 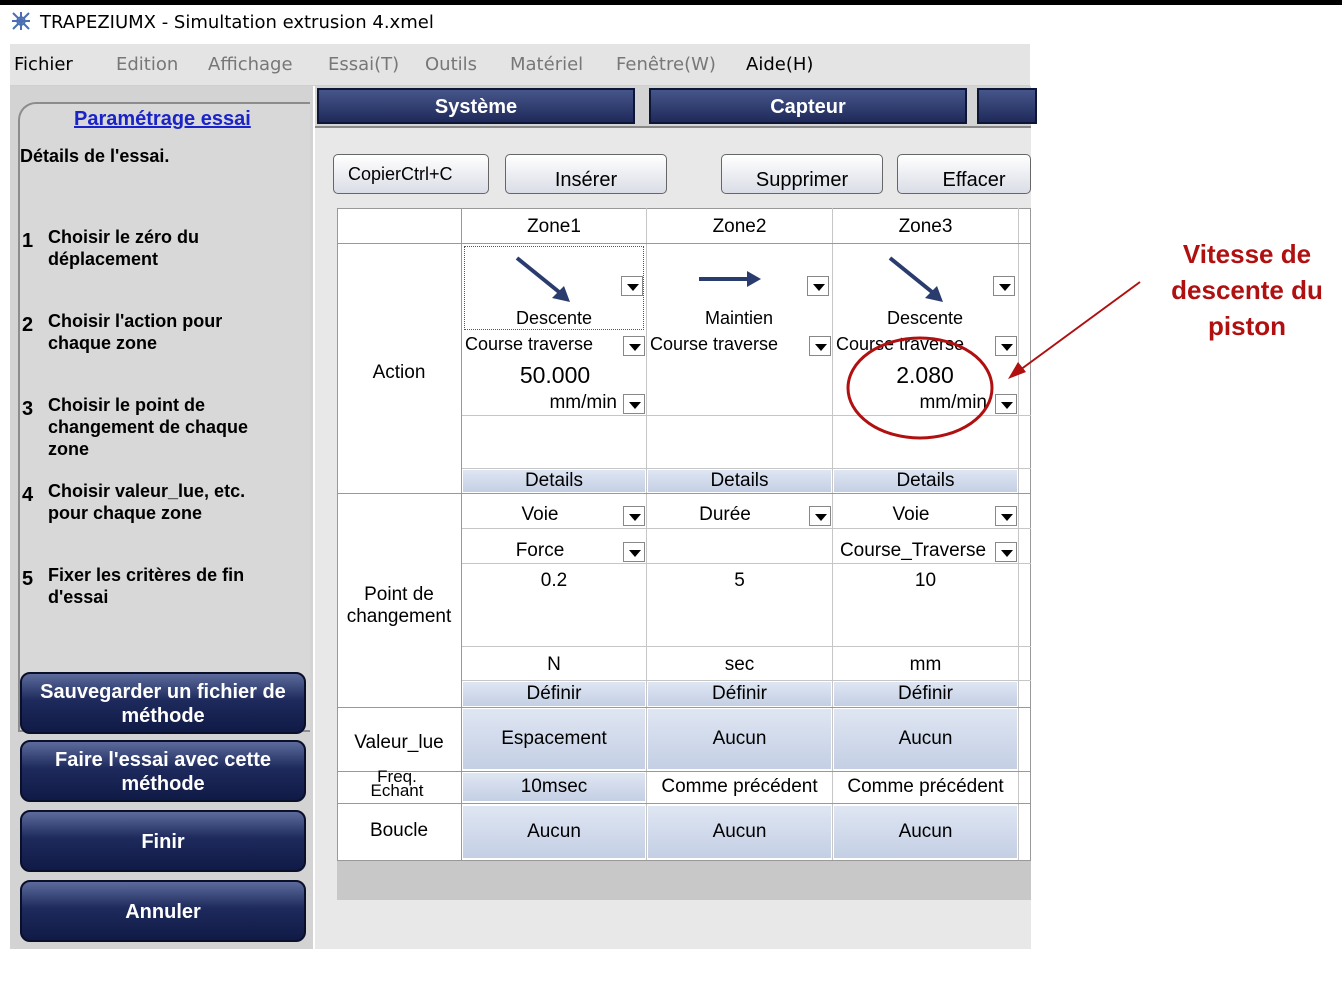 What do you see at coordinates (363, 64) in the screenshot?
I see `menu-essai: Essai(T)` at bounding box center [363, 64].